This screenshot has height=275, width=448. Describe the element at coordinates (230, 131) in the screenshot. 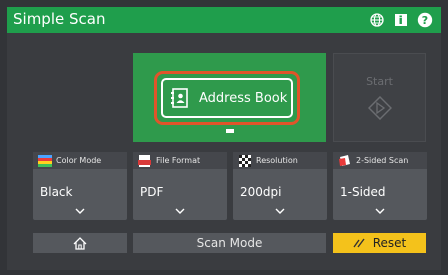

I see `page-indicator` at that location.